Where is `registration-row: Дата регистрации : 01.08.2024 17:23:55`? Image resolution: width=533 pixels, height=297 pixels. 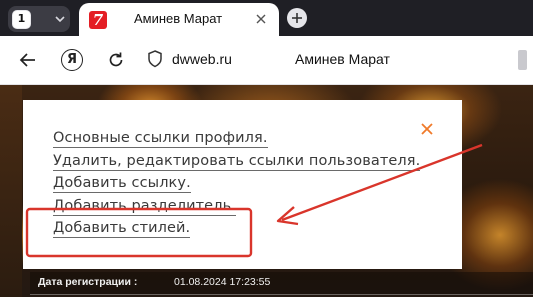 registration-row: Дата регистрации : 01.08.2024 17:23:55 is located at coordinates (281, 283).